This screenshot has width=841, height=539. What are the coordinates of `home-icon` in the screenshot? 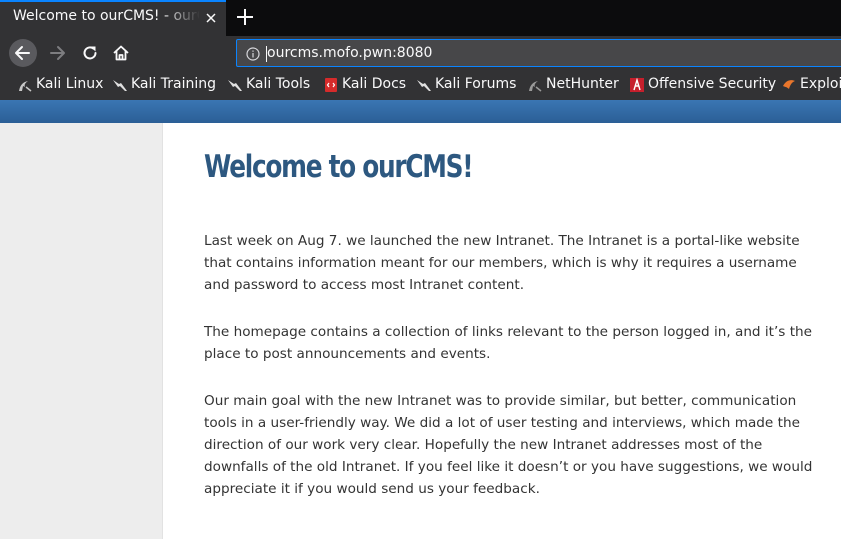 It's located at (121, 53).